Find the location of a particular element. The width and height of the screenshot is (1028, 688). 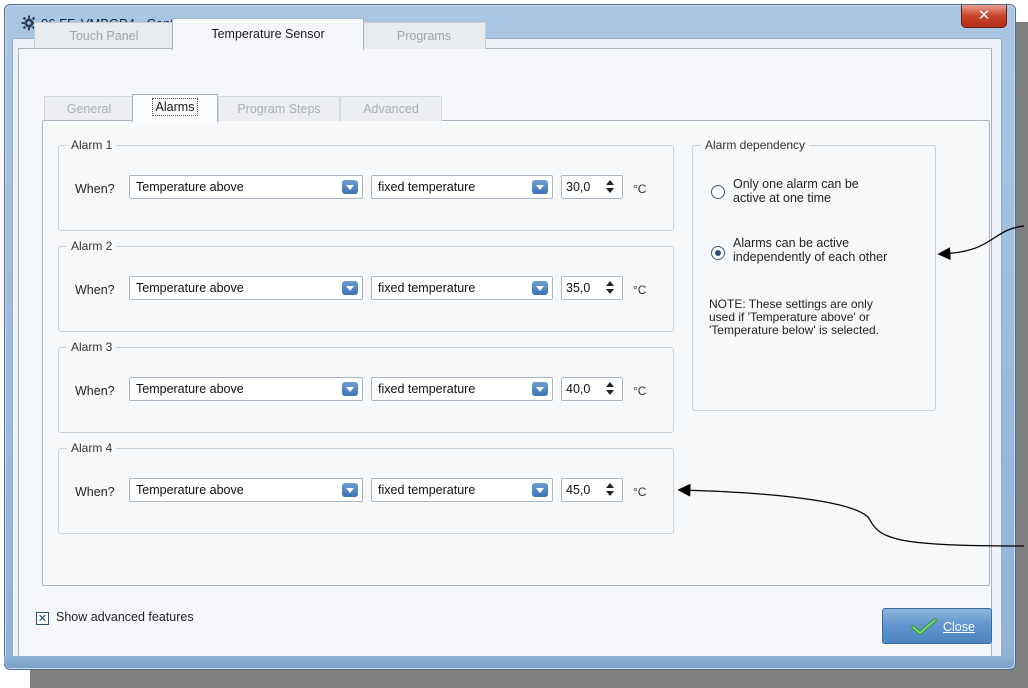

alarm-4-mode-value: fixed temperature is located at coordinates (427, 490).